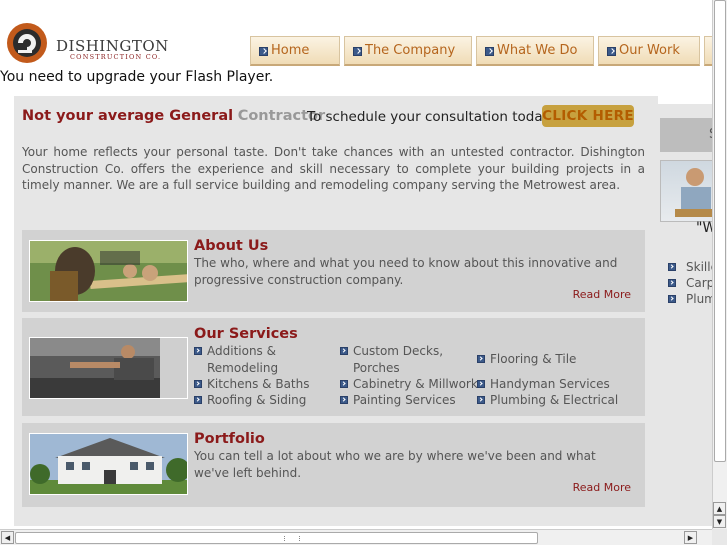 This screenshot has width=727, height=545. I want to click on nav-the-company: The Company, so click(408, 51).